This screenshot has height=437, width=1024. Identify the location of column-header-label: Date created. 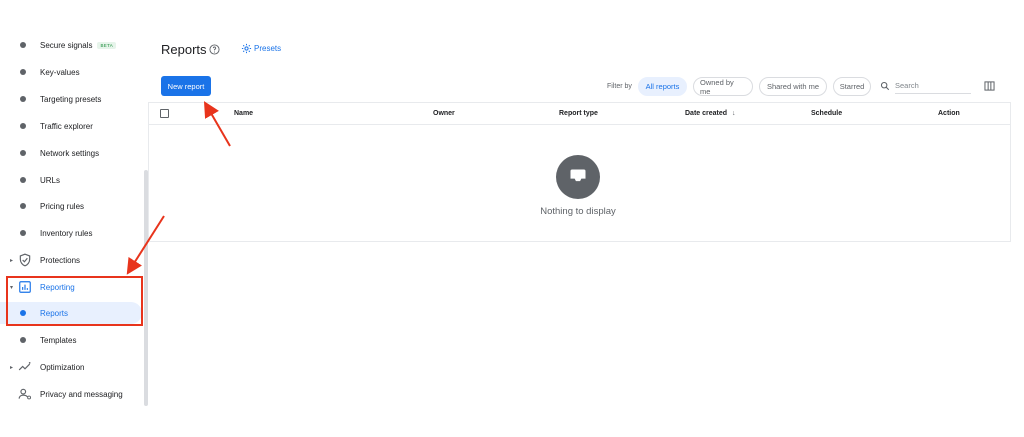
(706, 113).